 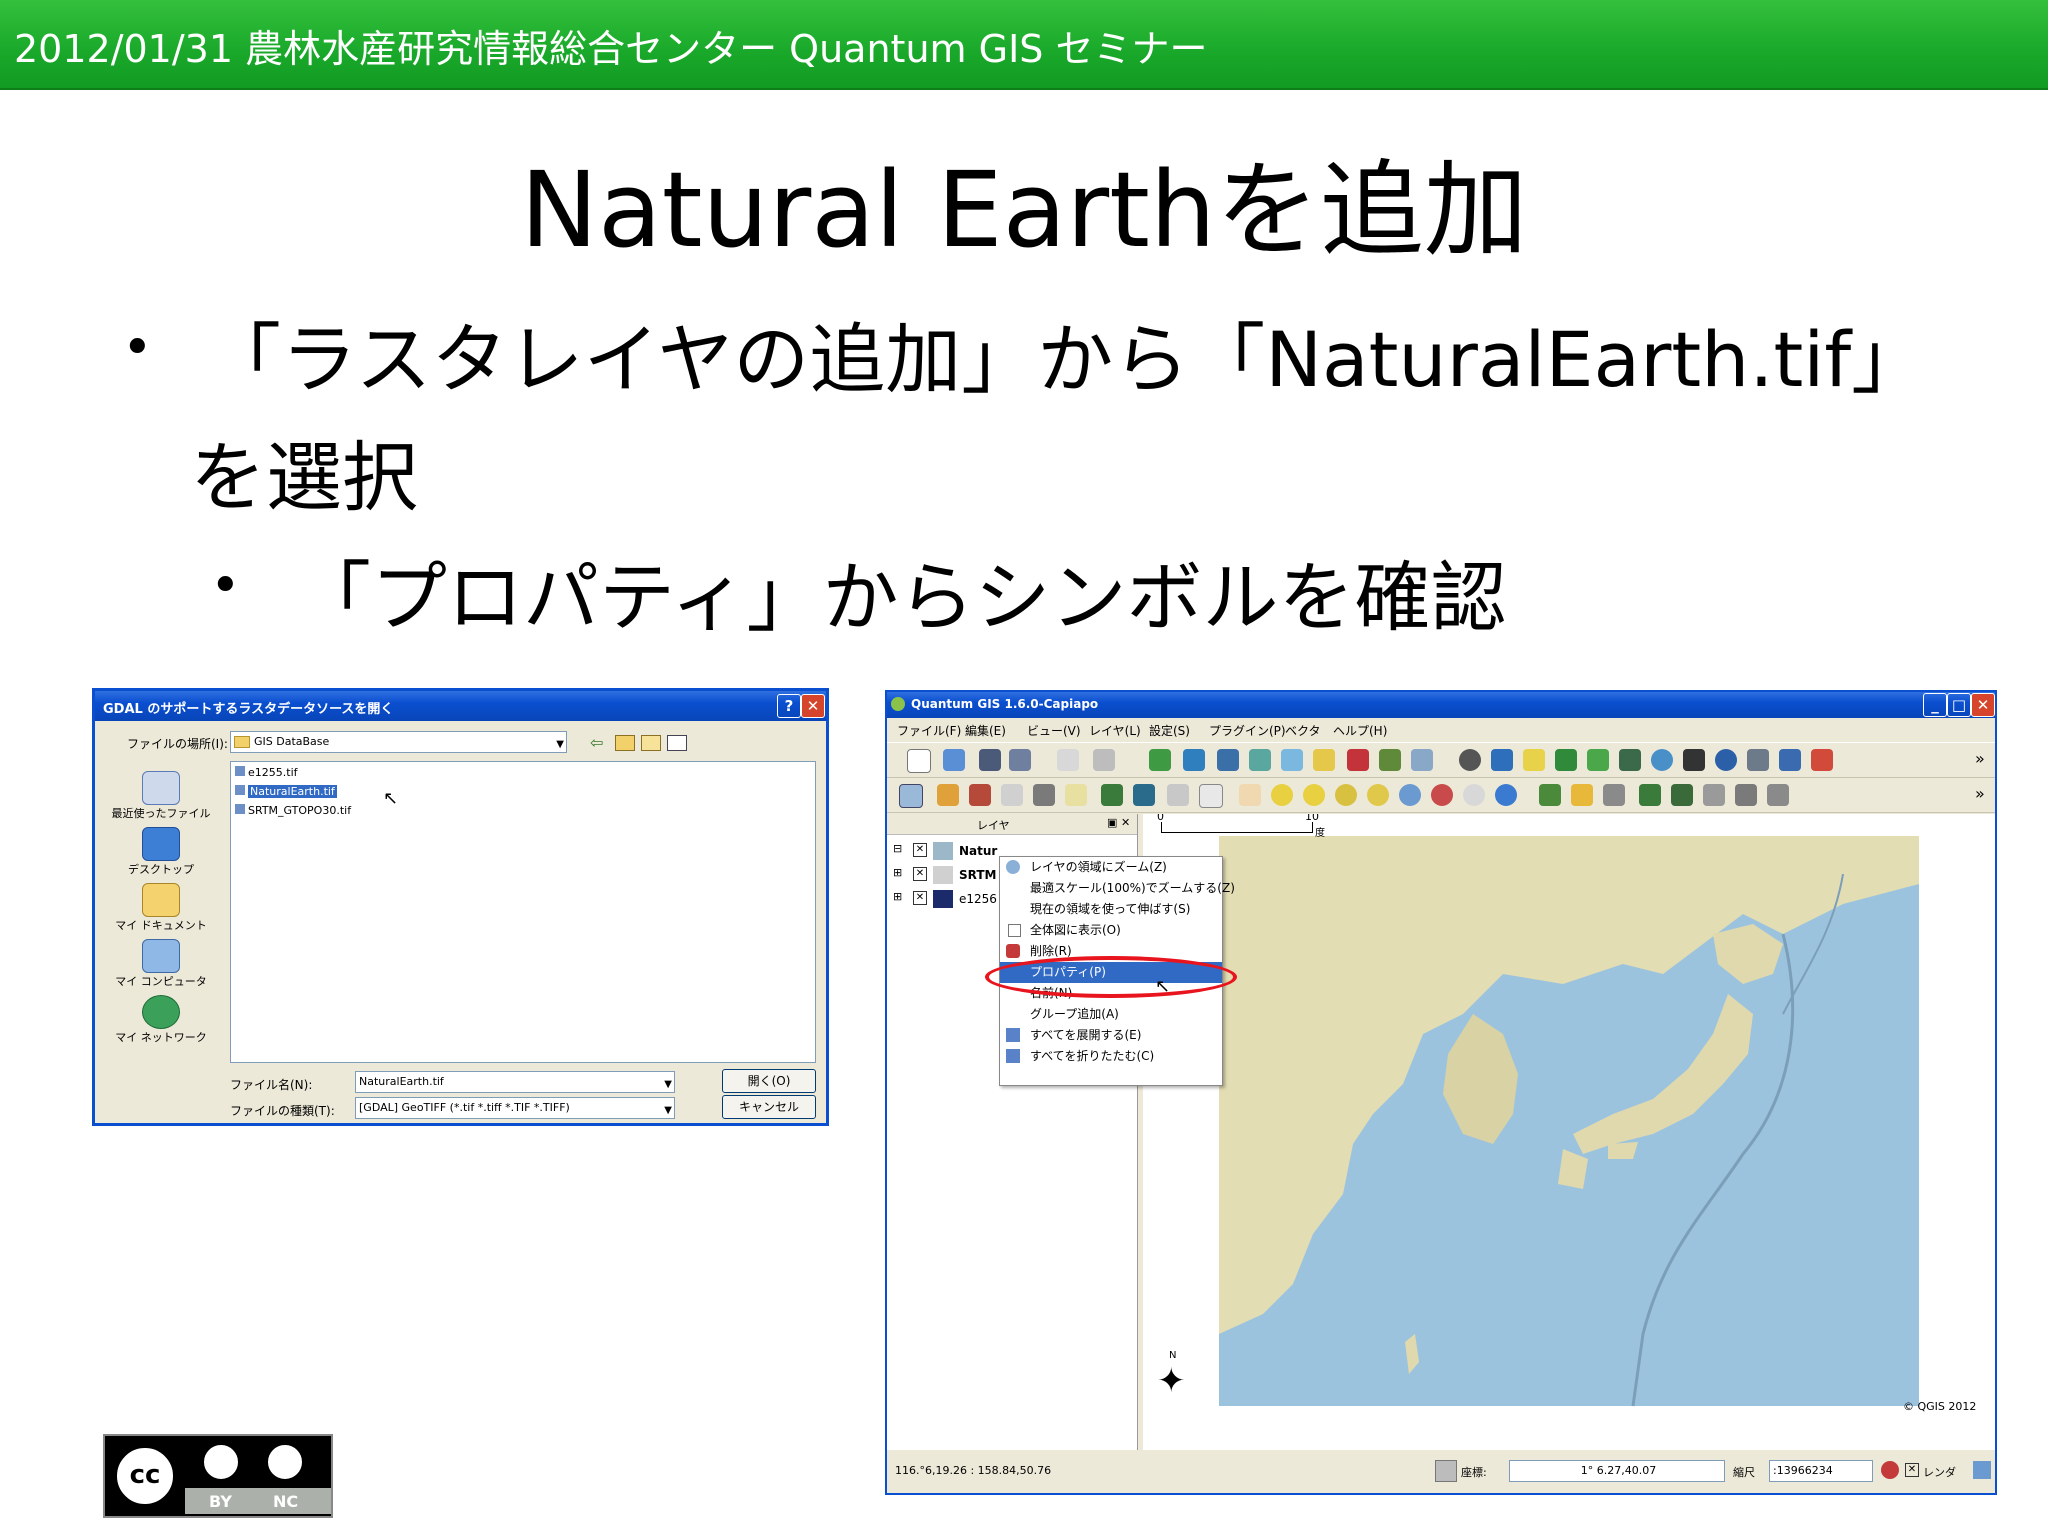 I want to click on filename-input: NaturalEarth.tif ▼, so click(x=515, y=1082).